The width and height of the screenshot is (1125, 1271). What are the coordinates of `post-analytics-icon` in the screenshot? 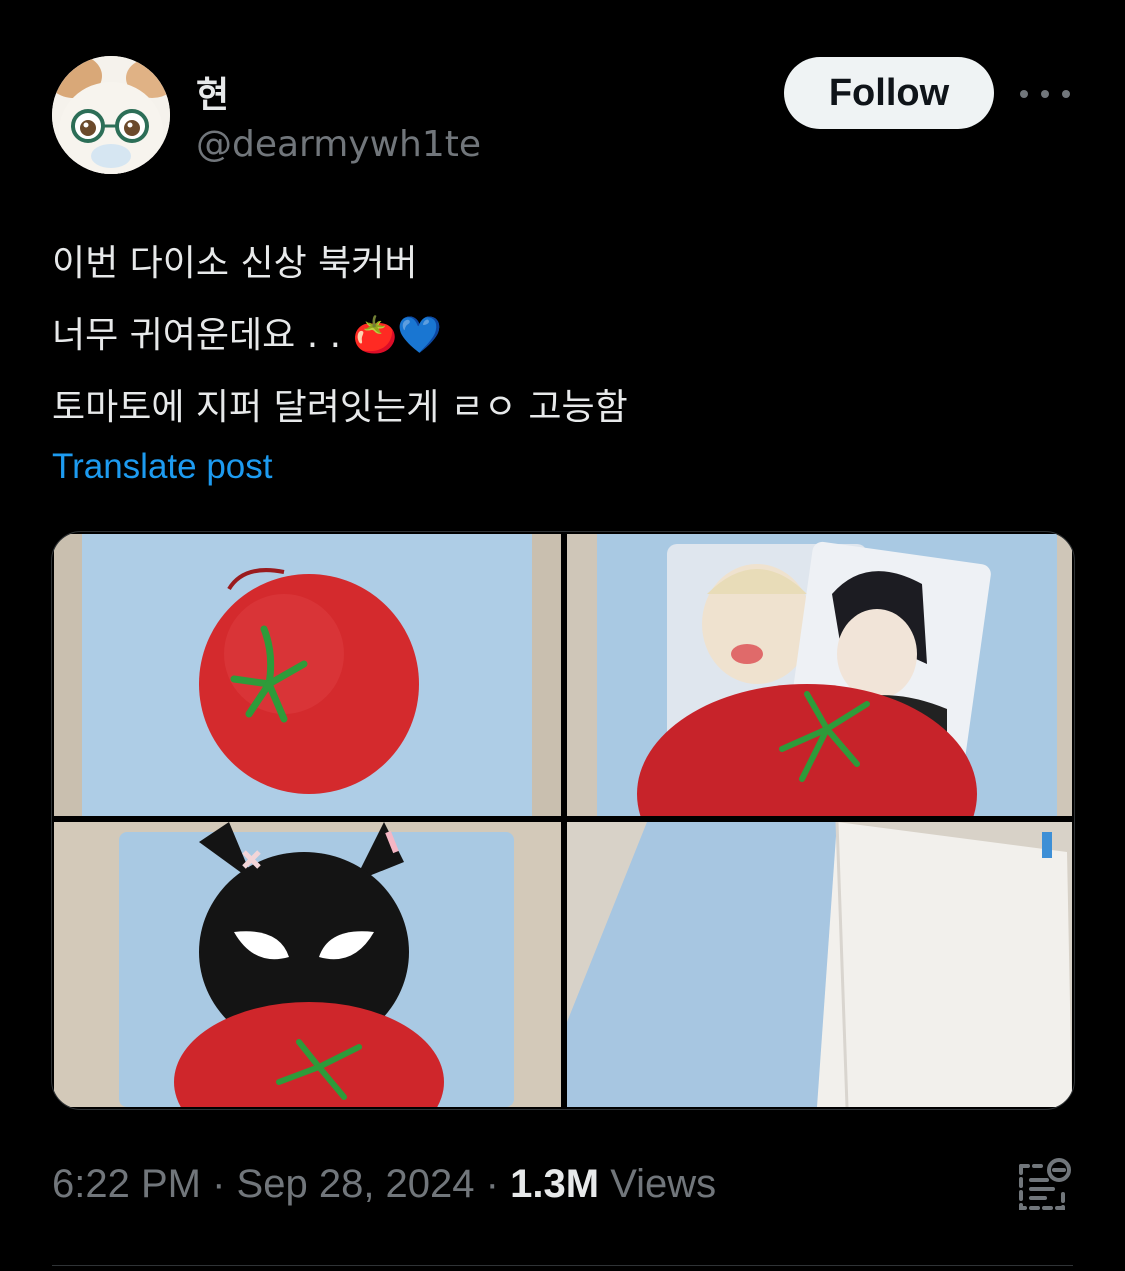 It's located at (1044, 1185).